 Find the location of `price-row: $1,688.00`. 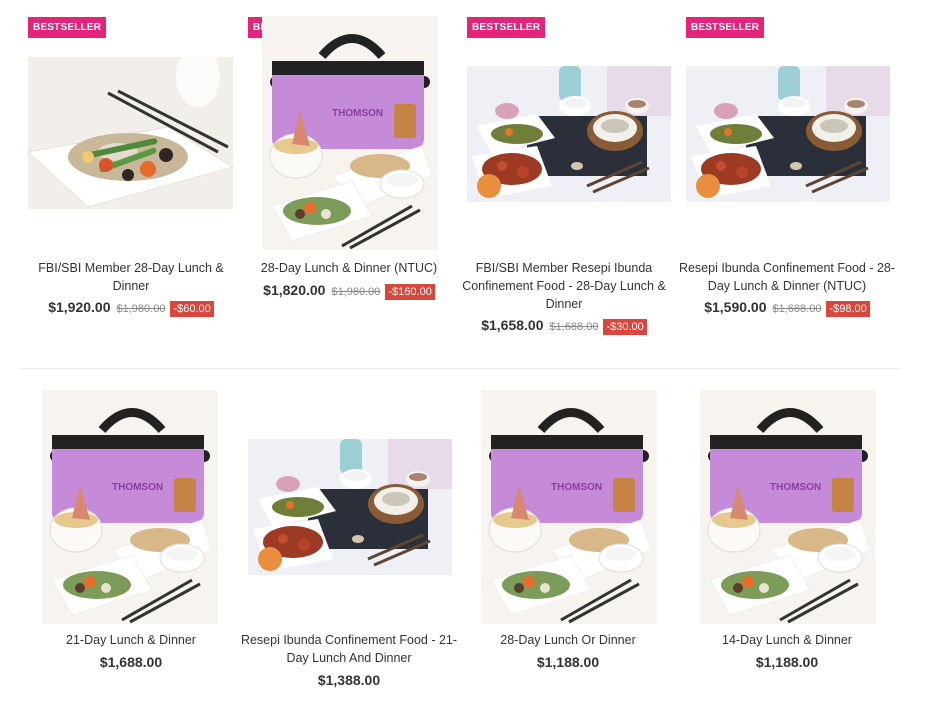

price-row: $1,688.00 is located at coordinates (131, 663).